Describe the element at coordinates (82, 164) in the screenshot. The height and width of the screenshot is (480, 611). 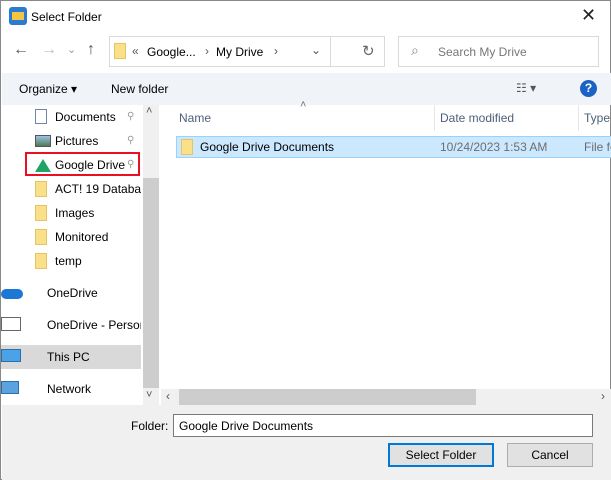
I see `highlight-box` at that location.